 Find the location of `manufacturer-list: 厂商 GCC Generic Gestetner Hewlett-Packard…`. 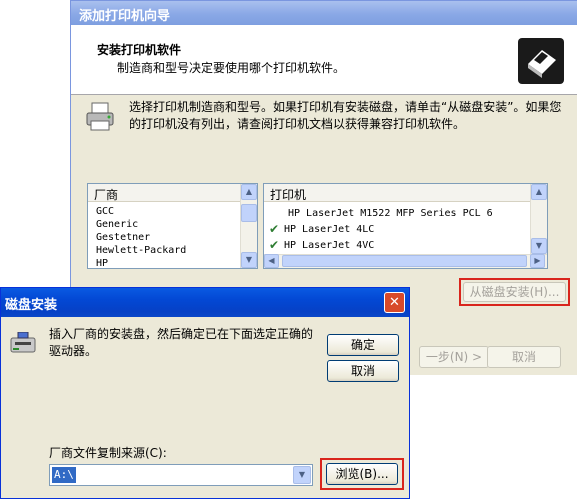

manufacturer-list: 厂商 GCC Generic Gestetner Hewlett-Packard… is located at coordinates (172, 226).